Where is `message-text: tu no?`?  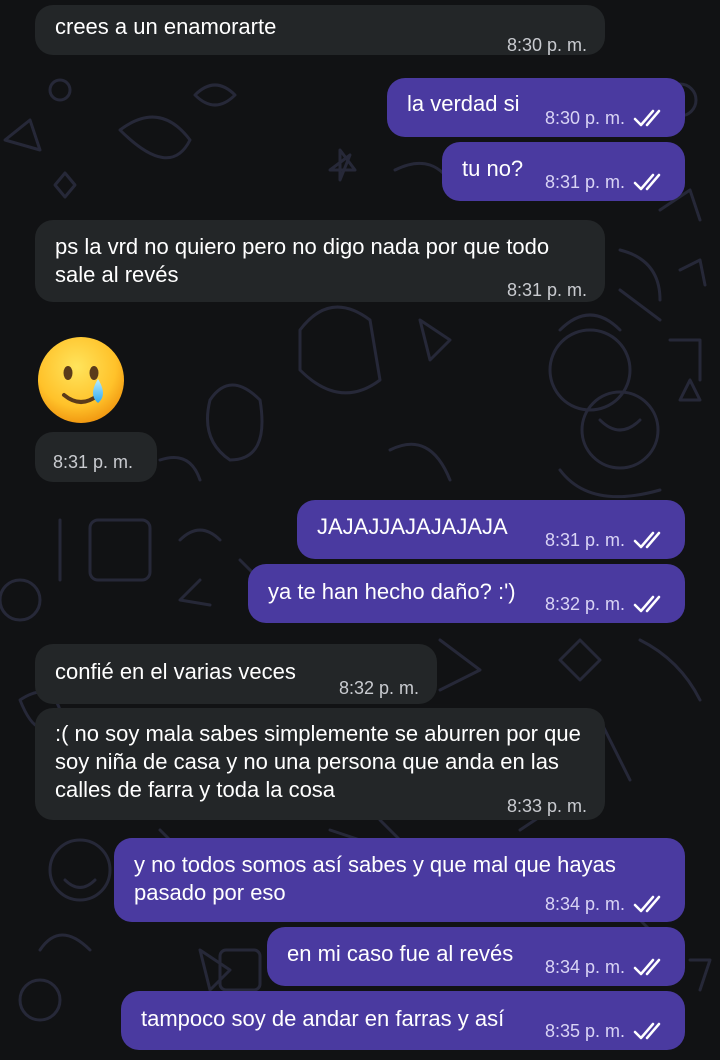
message-text: tu no? is located at coordinates (493, 168).